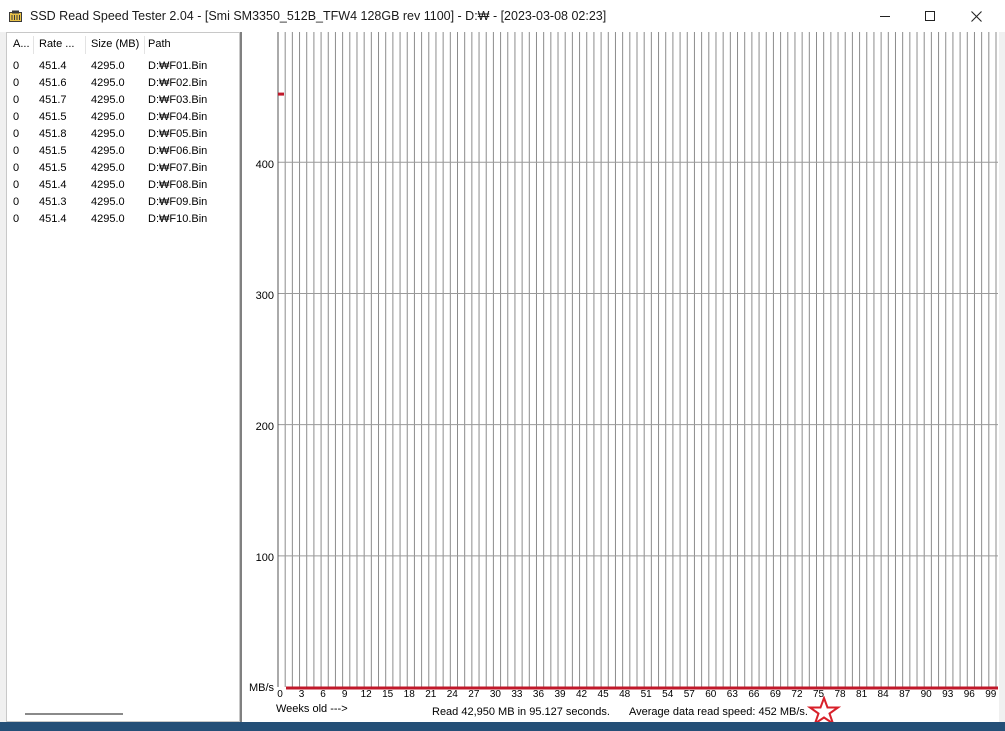 The height and width of the screenshot is (731, 1005). Describe the element at coordinates (689, 694) in the screenshot. I see `x-tick-label: 57` at that location.